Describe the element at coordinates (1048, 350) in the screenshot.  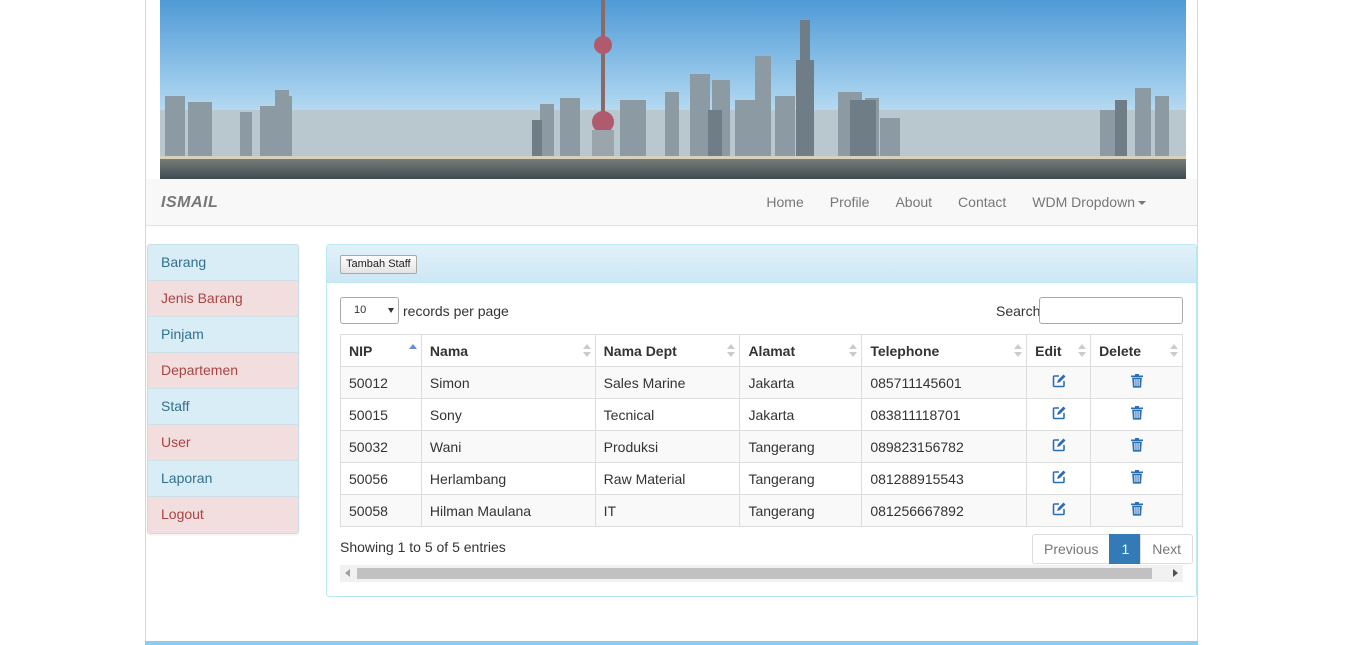
I see `column-header-label: Edit` at that location.